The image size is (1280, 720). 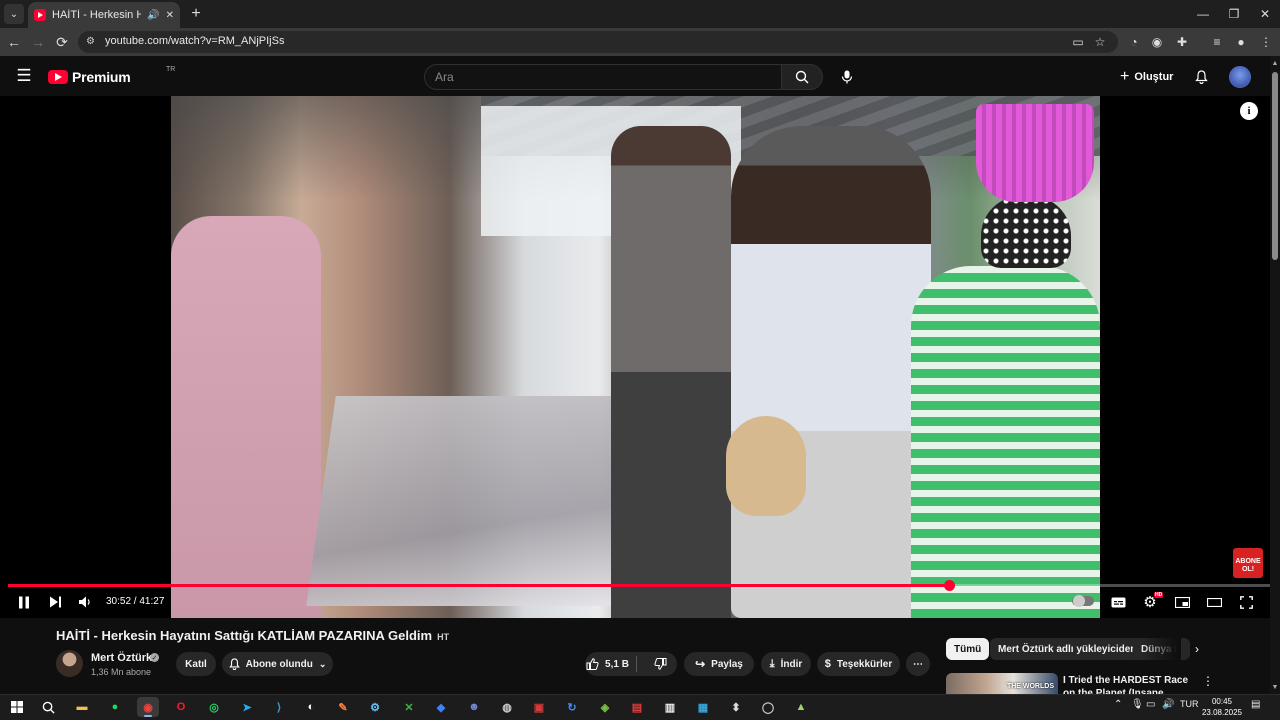 I want to click on extensions-puzzle-icon: ✚, so click(x=1182, y=42).